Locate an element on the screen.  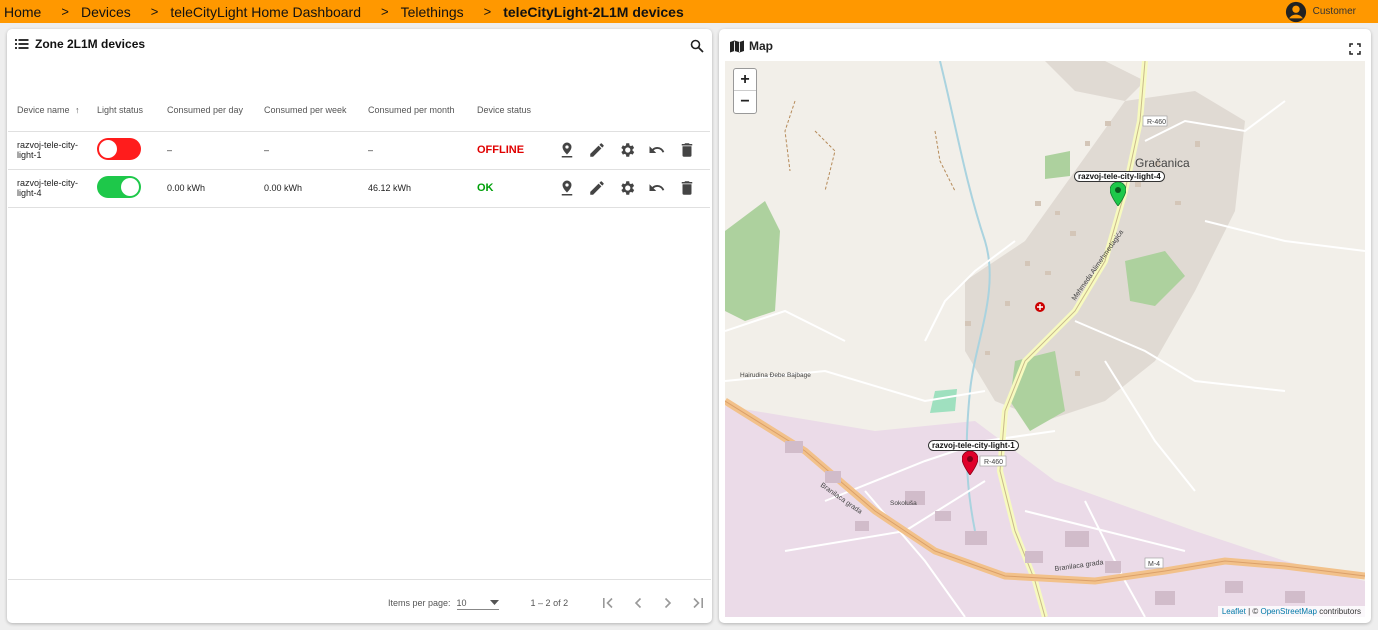
dropdown-arrow-icon is located at coordinates (494, 602).